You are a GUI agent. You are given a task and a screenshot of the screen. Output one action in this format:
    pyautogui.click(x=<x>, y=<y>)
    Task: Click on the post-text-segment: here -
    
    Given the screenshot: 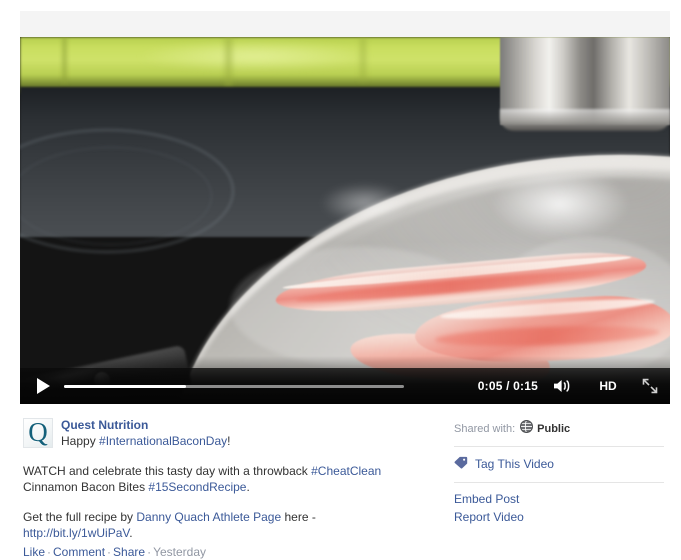 What is the action you would take?
    pyautogui.click(x=298, y=517)
    